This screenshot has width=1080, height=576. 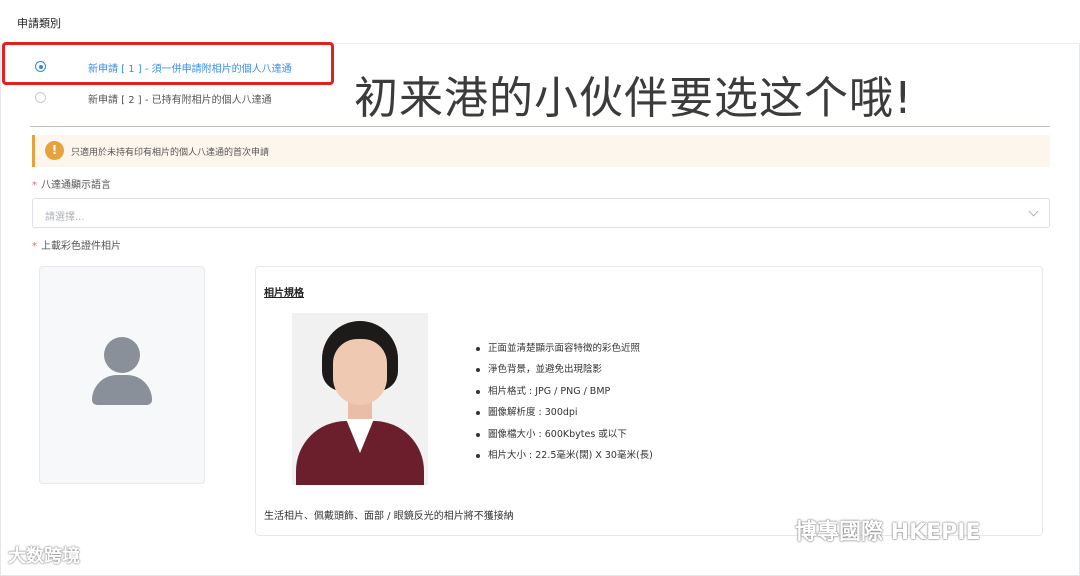 What do you see at coordinates (541, 151) in the screenshot?
I see `warning-alert: ! 只適用於未持有印有相片的個人八達通的首次申請` at bounding box center [541, 151].